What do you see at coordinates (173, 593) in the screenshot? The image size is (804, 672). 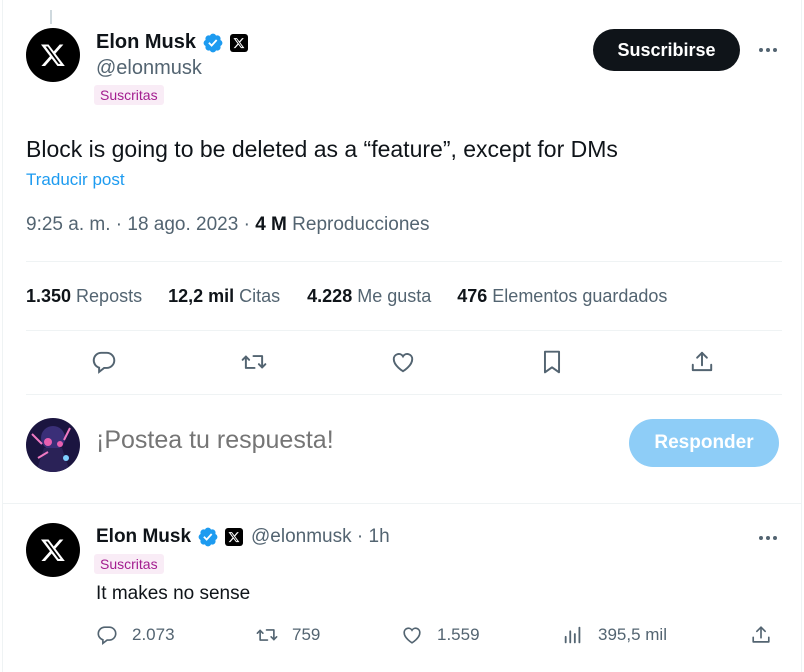 I see `reply-text: It makes no sense` at bounding box center [173, 593].